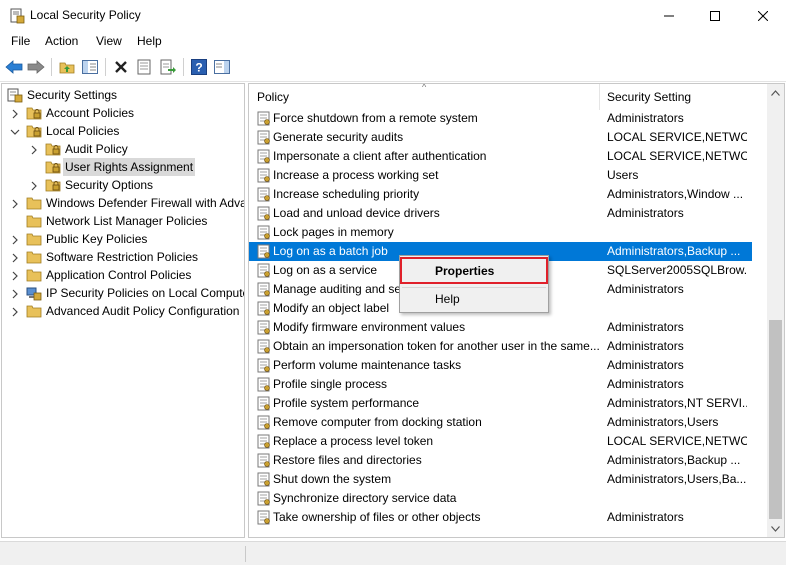  I want to click on tree-item-ip-security: IP Security Policies on Local Compute, so click(123, 293).